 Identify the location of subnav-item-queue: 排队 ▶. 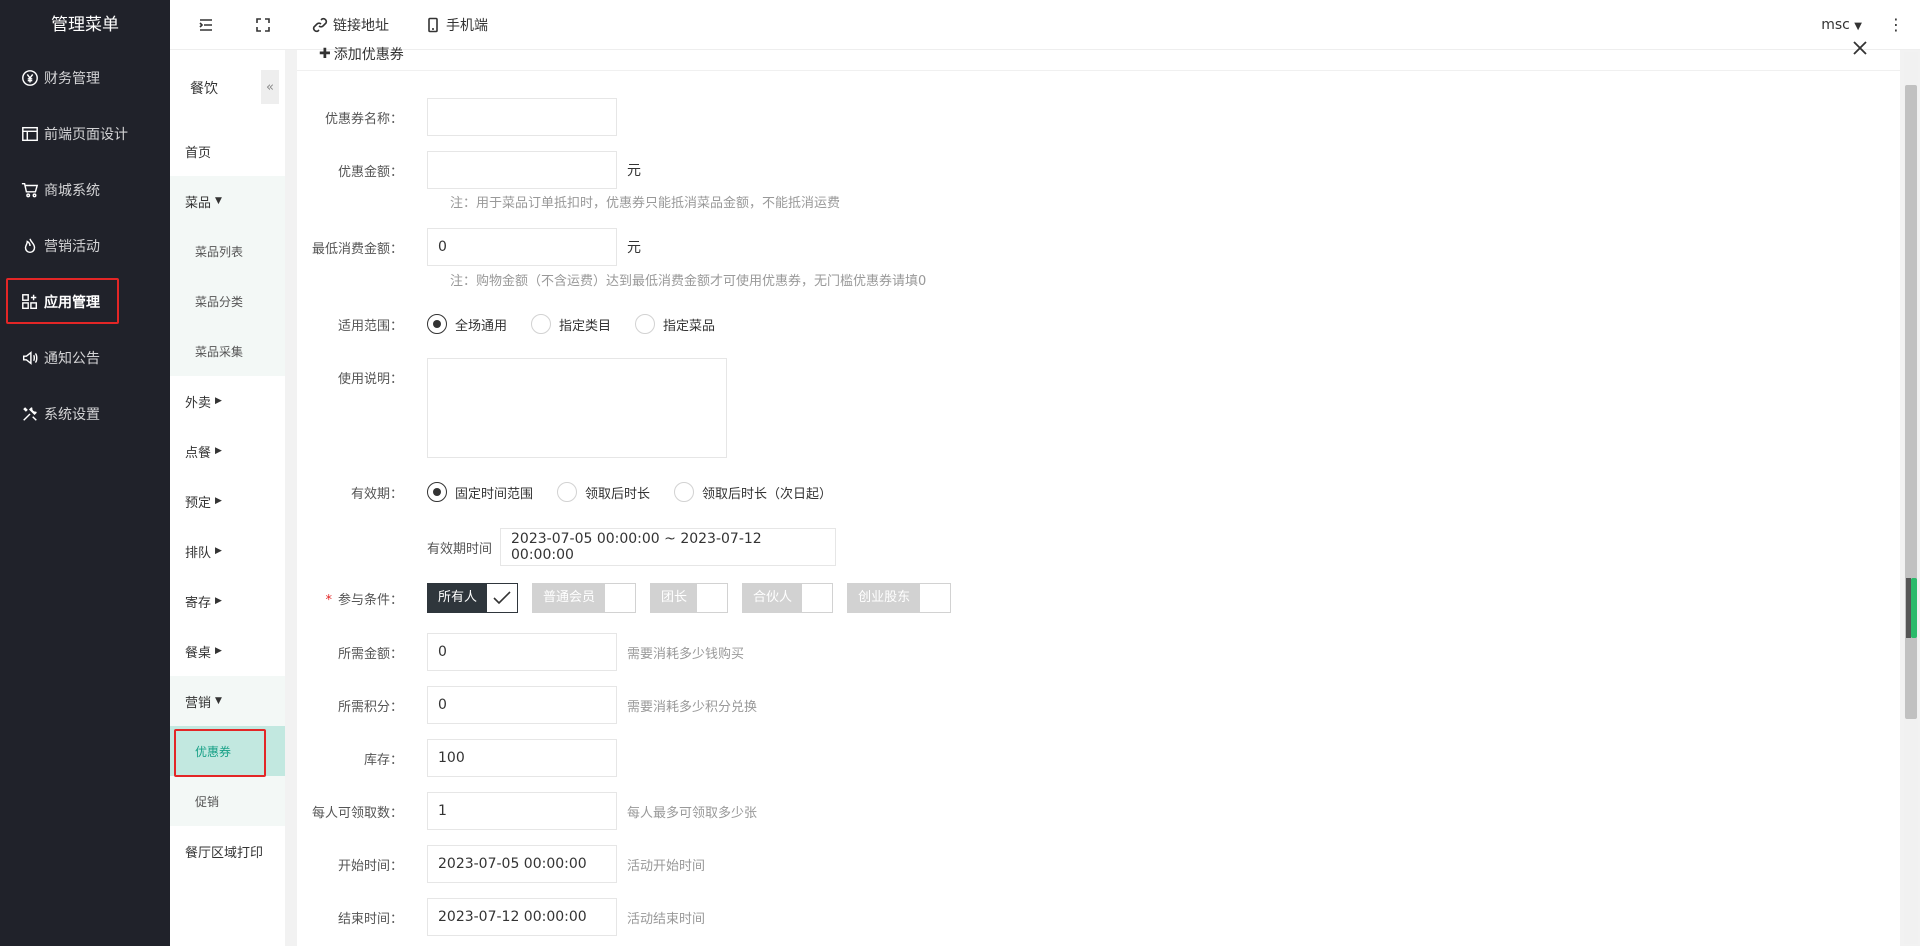
(227, 551).